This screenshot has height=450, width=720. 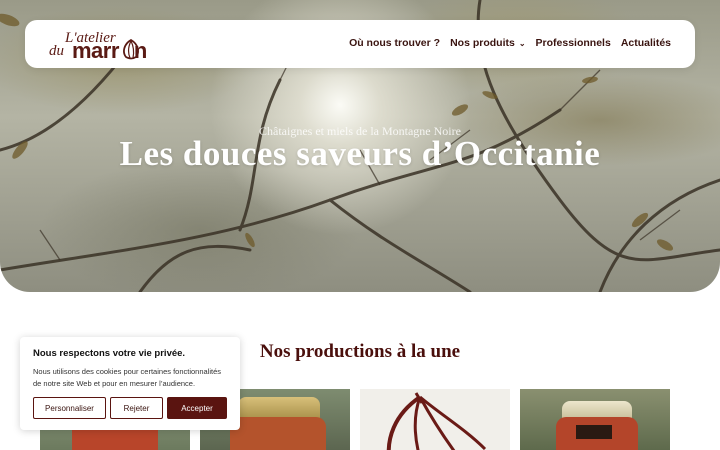 What do you see at coordinates (482, 43) in the screenshot?
I see `nav-label: Nos produits` at bounding box center [482, 43].